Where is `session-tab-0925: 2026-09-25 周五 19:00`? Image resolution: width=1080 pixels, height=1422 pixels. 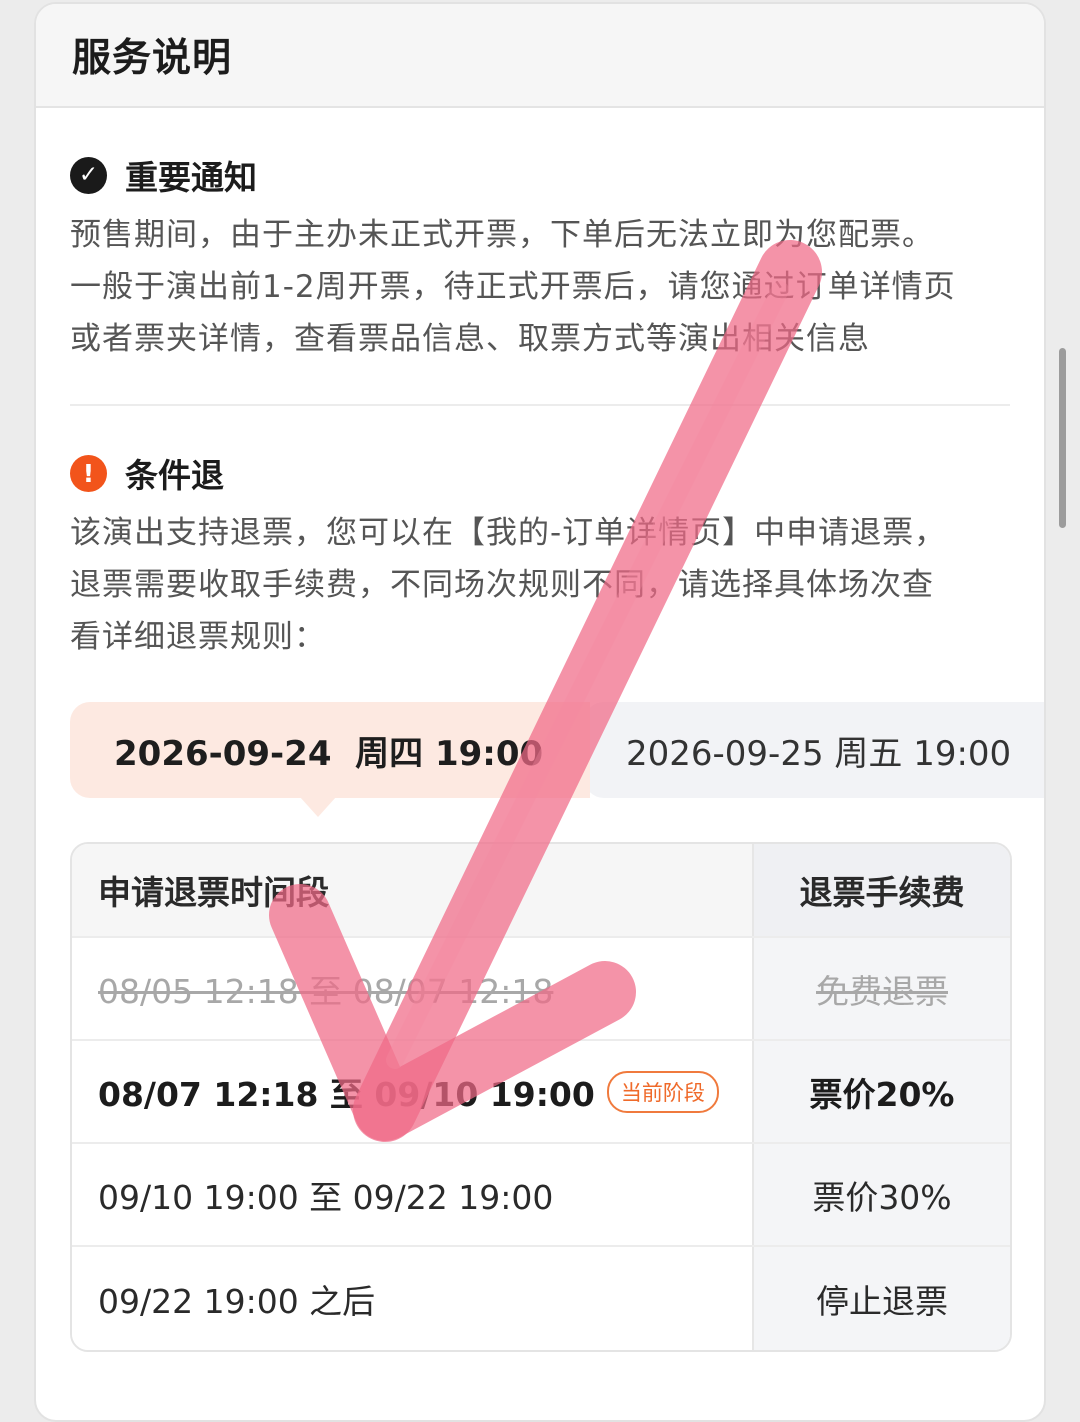 session-tab-0925: 2026-09-25 周五 19:00 is located at coordinates (814, 750).